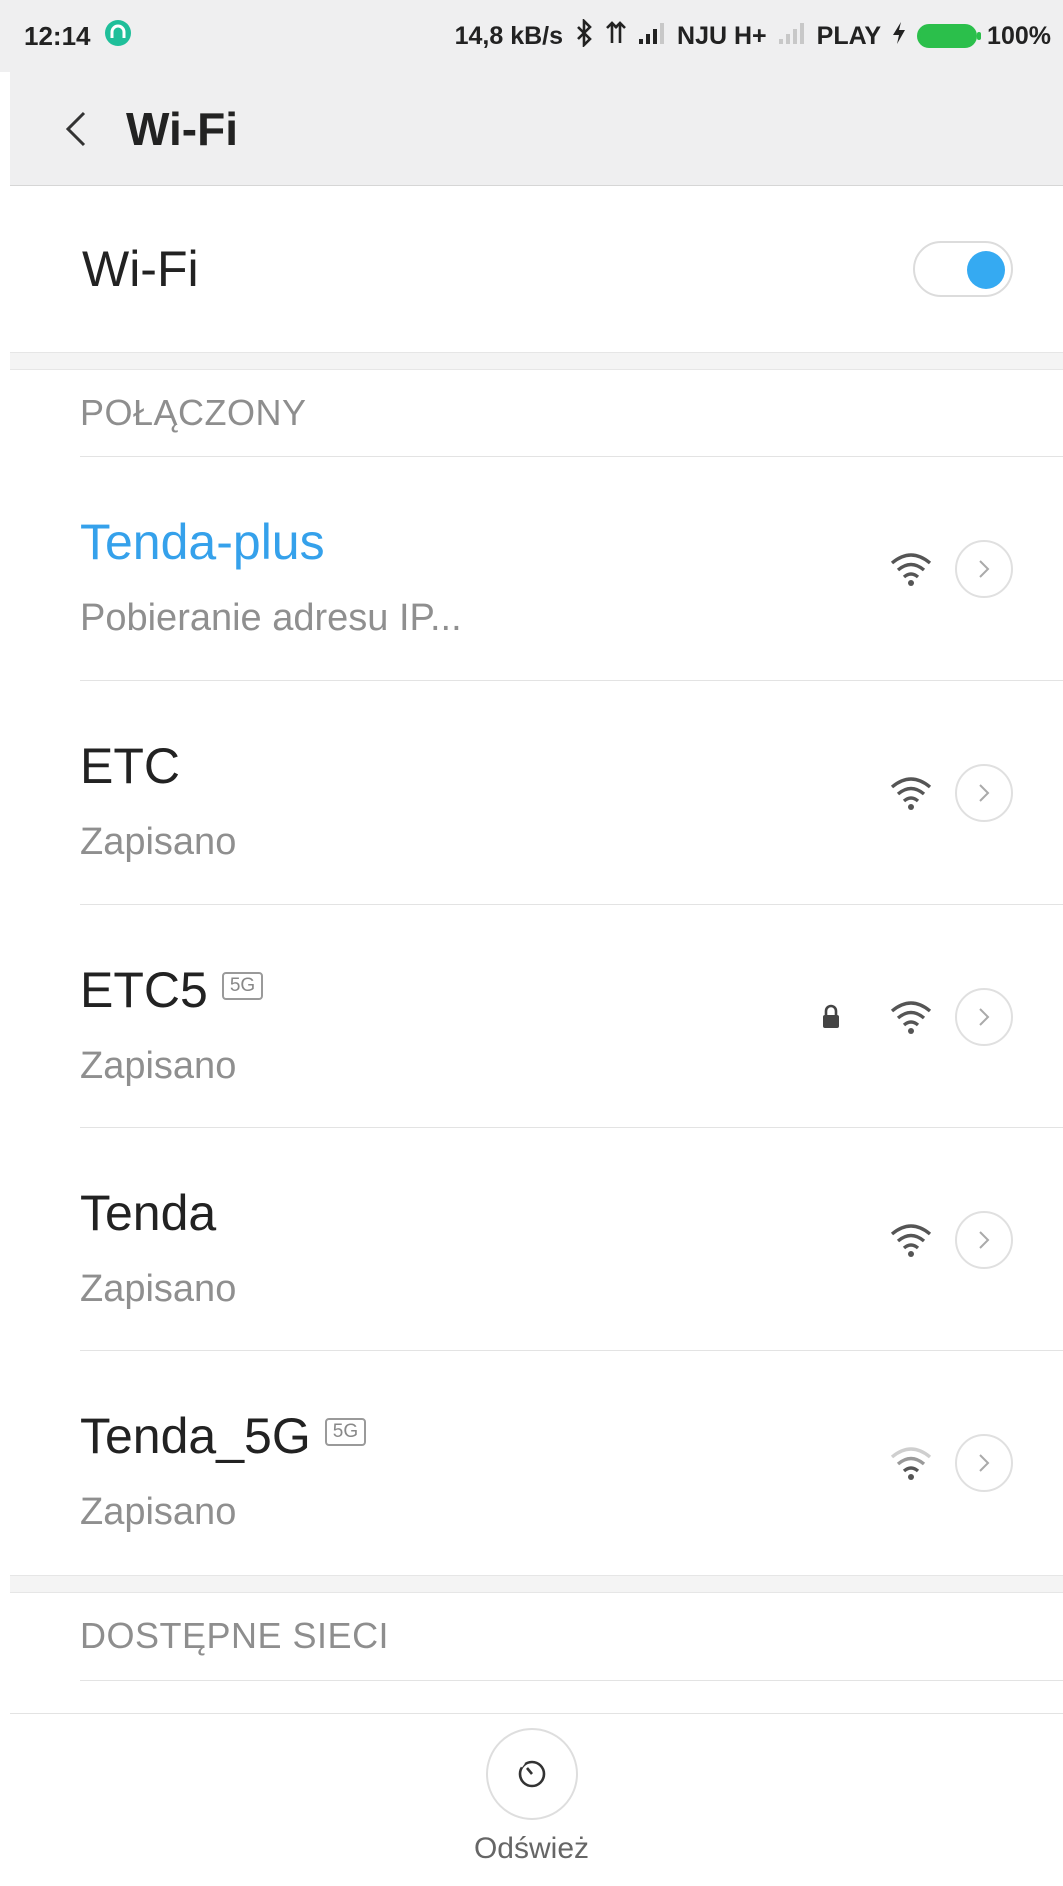 The image size is (1063, 1886). I want to click on connected-section-label: POŁĄCZONY, so click(193, 412).